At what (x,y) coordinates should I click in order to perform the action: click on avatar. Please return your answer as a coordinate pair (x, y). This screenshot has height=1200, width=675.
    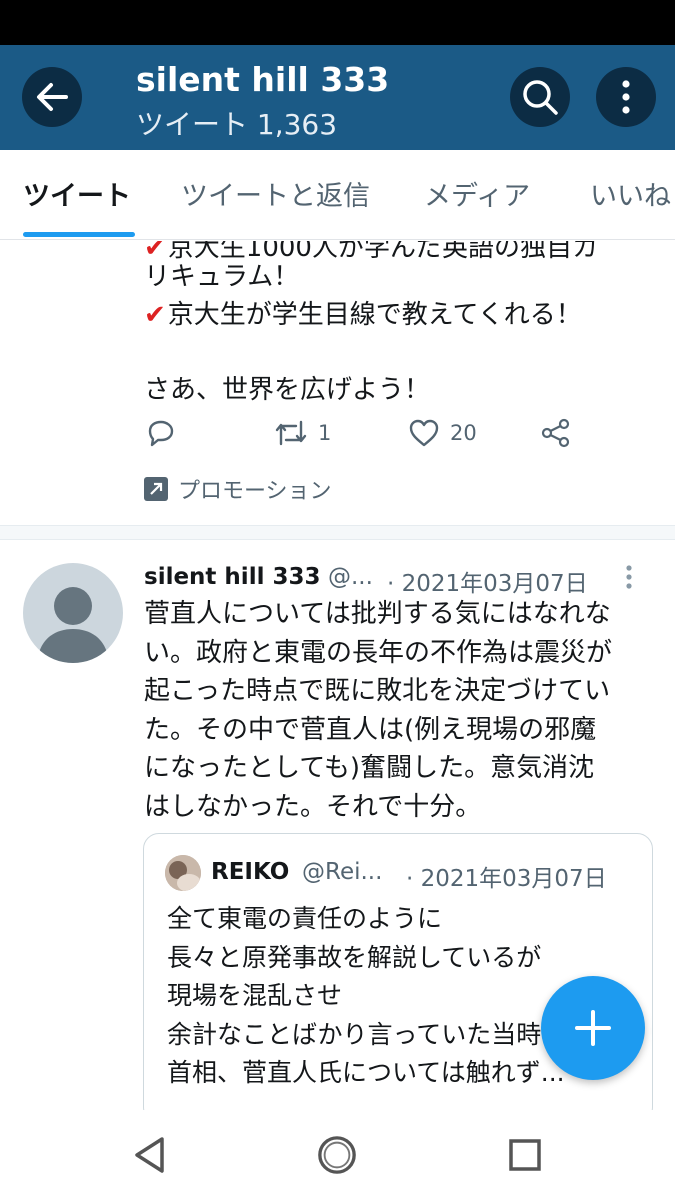
    Looking at the image, I should click on (73, 613).